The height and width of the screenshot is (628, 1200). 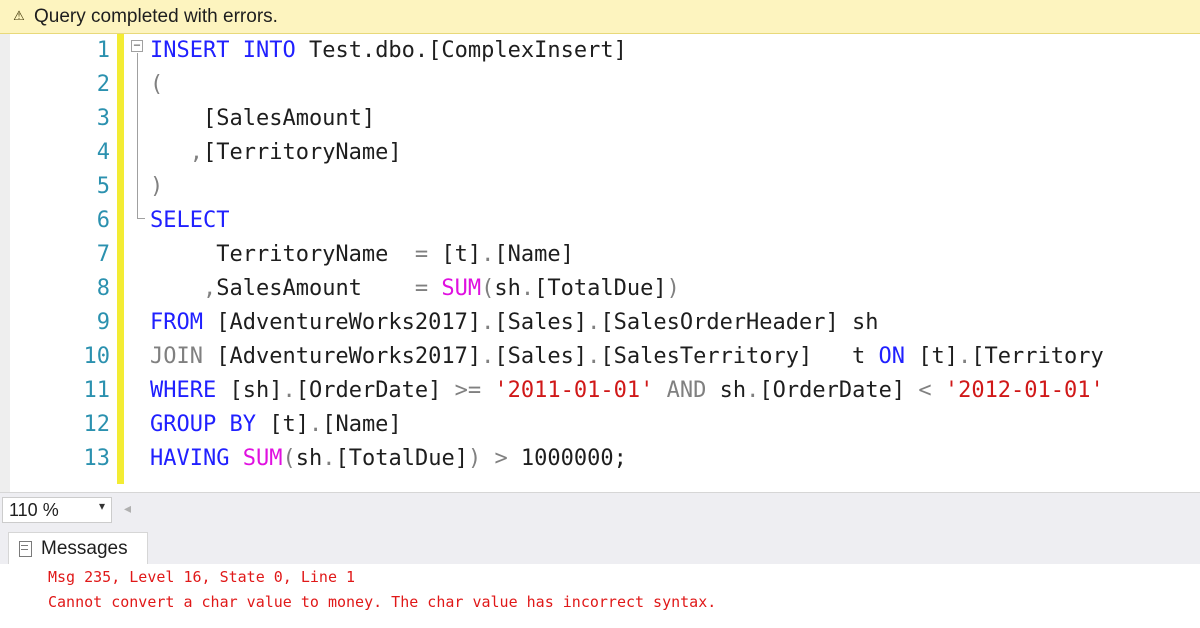 I want to click on sql-operator: JOIN, so click(x=176, y=356).